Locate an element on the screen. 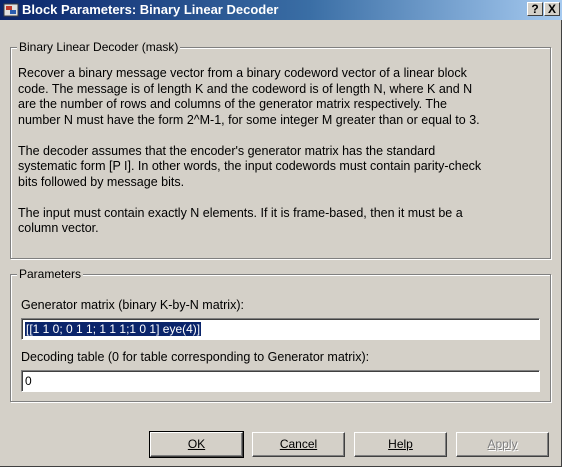  generator-matrix-value: [[1 1 0; 0 1 1; 1 1 1;1 0 1] eye(4)] is located at coordinates (113, 329).